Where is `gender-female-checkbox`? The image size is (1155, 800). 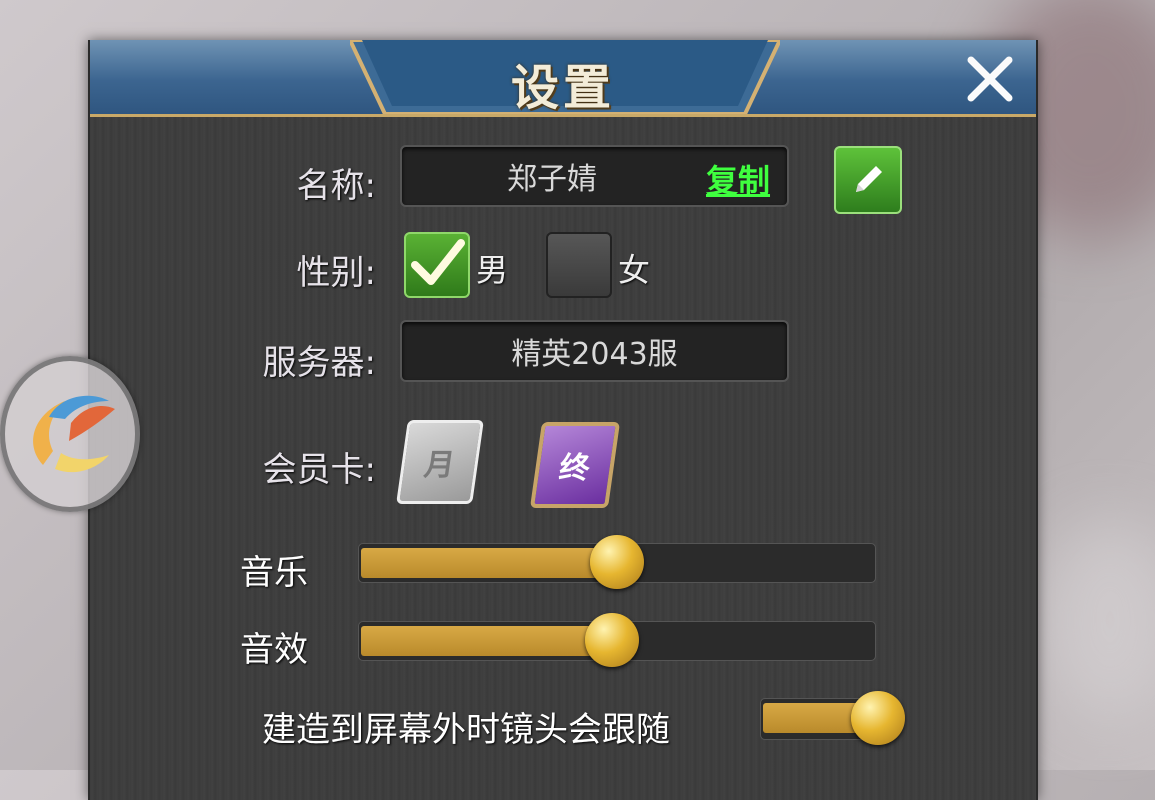
gender-female-checkbox is located at coordinates (579, 265).